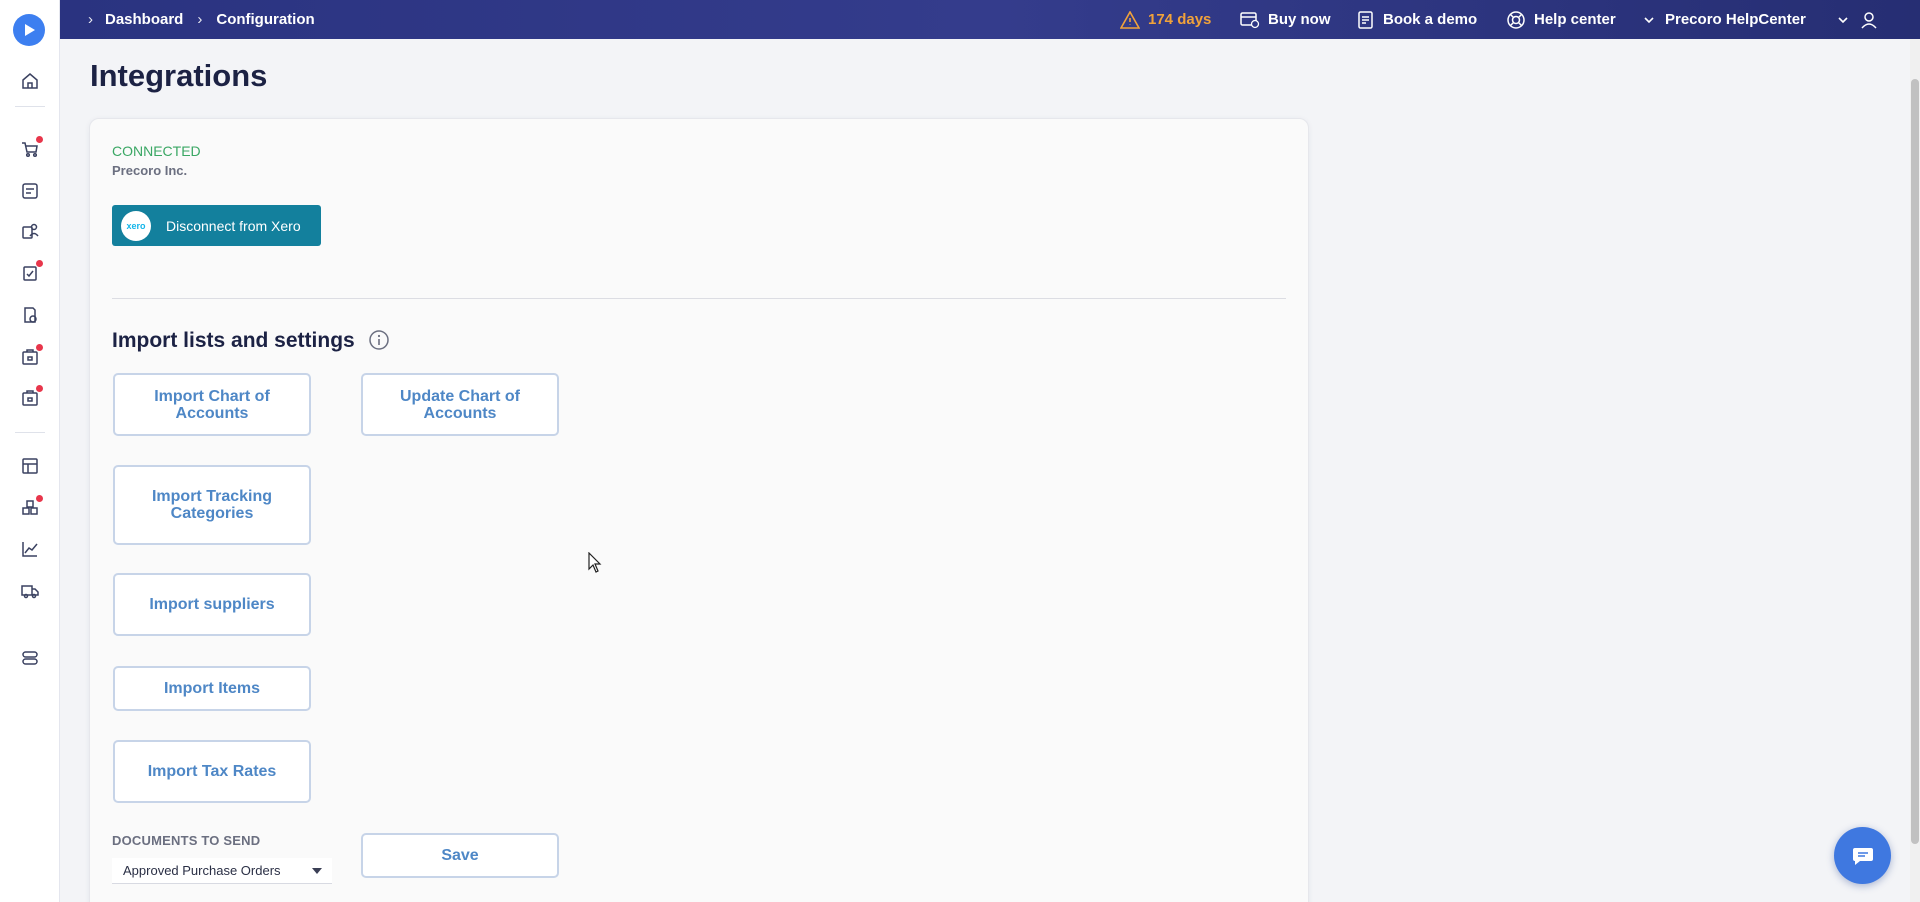 This screenshot has width=1920, height=902. What do you see at coordinates (317, 871) in the screenshot?
I see `dropdown-caret-icon` at bounding box center [317, 871].